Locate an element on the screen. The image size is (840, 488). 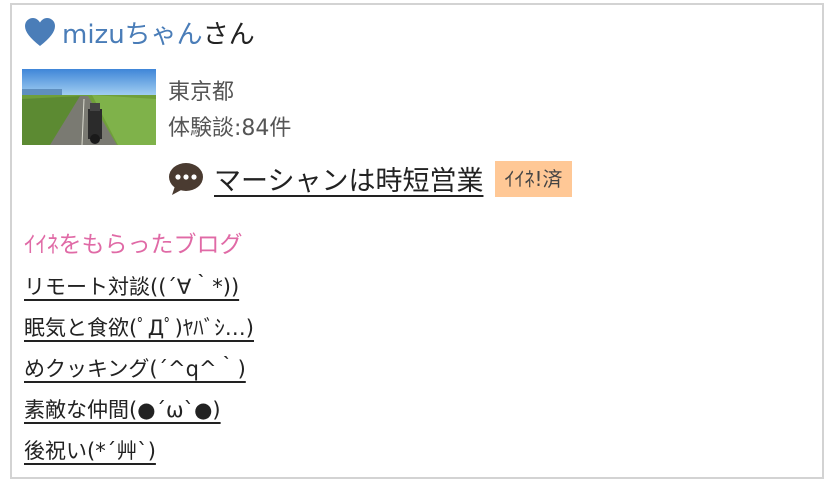
latest-post: マーシャンは時短営業 ｲｲﾈ!済 is located at coordinates (370, 178).